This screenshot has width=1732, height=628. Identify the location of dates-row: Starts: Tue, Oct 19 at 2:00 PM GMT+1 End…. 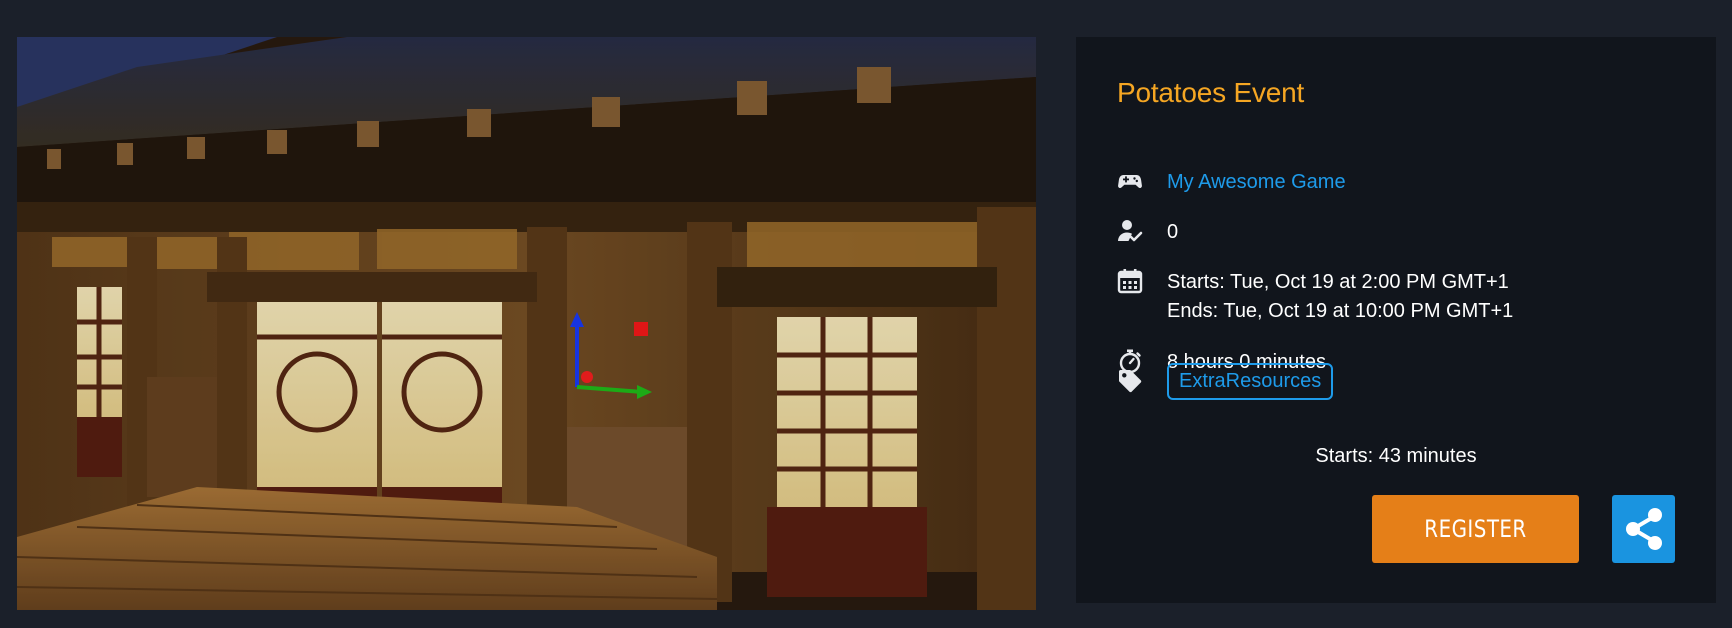
(1315, 297).